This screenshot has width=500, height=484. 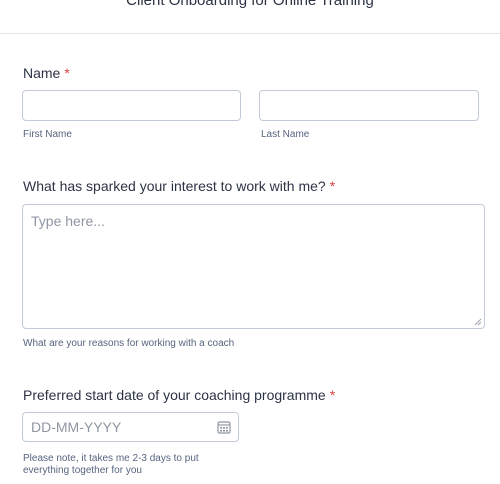 I want to click on name-question-label: Name *, so click(x=46, y=73).